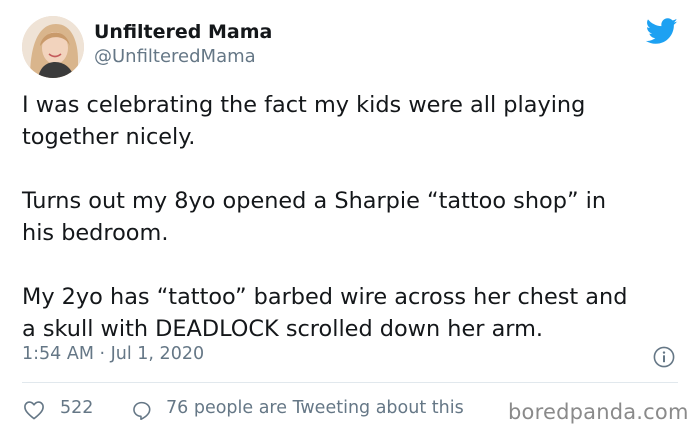  What do you see at coordinates (76, 408) in the screenshot?
I see `like-count: 522` at bounding box center [76, 408].